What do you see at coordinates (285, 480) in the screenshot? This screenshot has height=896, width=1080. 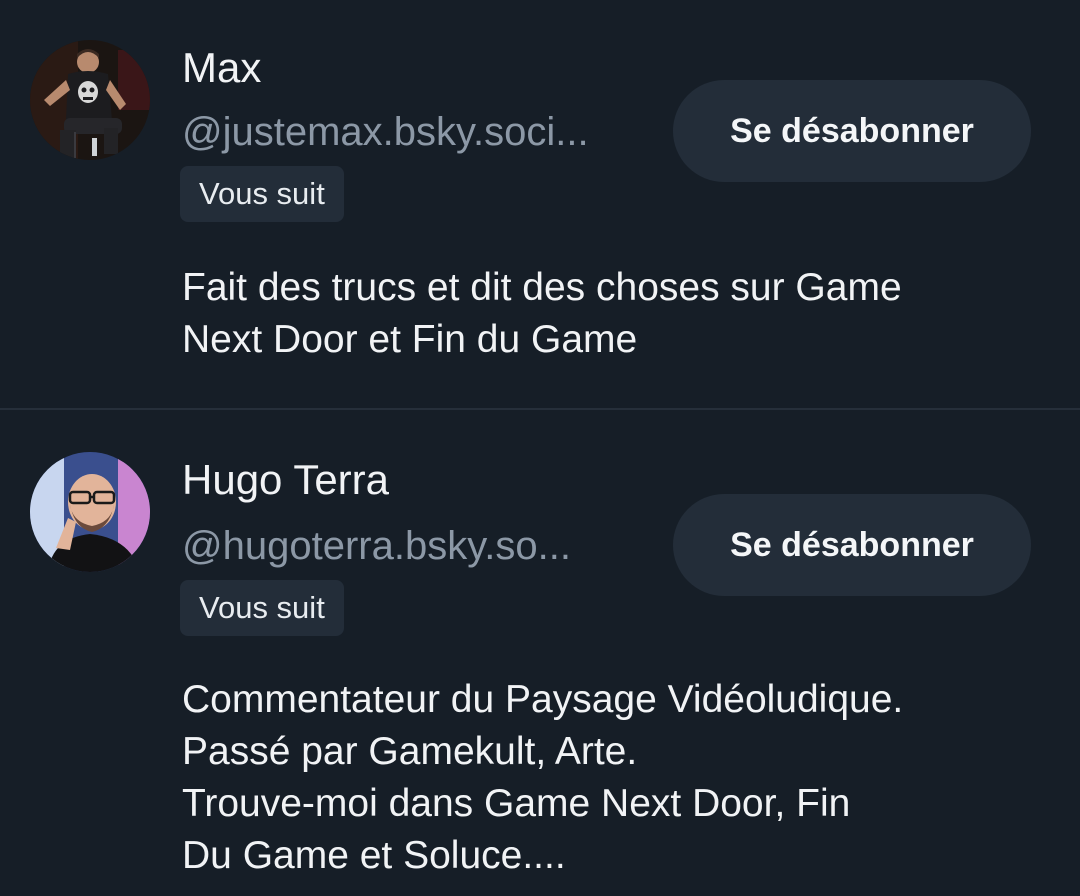 I see `display-name: Hugo Terra` at bounding box center [285, 480].